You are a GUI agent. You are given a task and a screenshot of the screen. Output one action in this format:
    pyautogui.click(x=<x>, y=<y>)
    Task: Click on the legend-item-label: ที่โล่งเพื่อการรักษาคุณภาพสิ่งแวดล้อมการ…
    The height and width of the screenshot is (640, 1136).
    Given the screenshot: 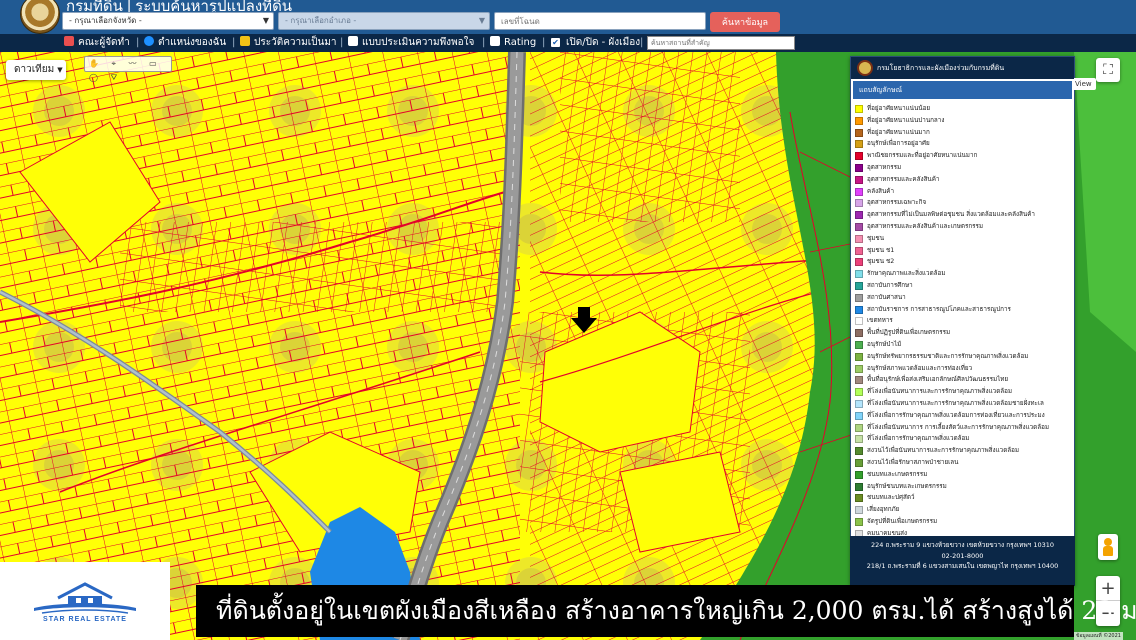 What is the action you would take?
    pyautogui.click(x=956, y=415)
    